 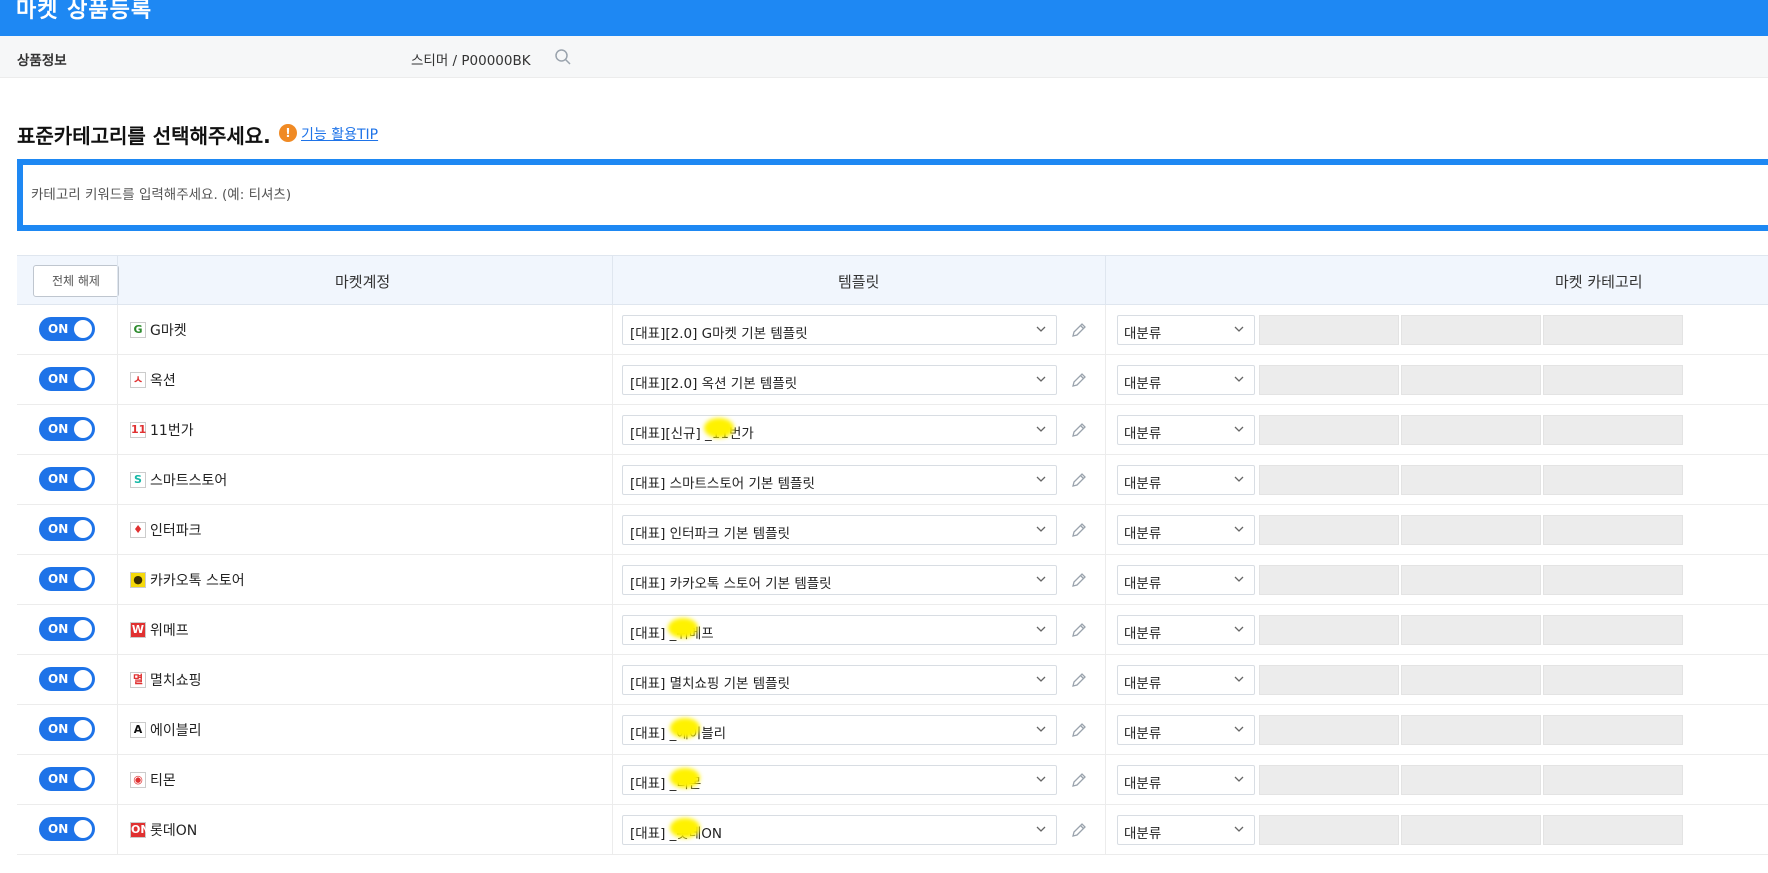 I want to click on market-name: 인터파크, so click(x=176, y=531).